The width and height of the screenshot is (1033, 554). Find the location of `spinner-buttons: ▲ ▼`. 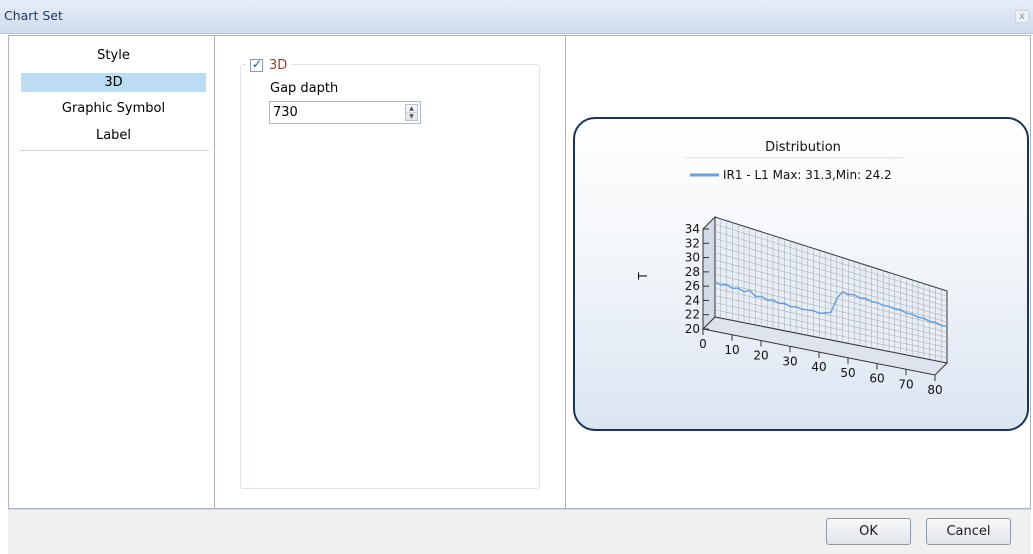

spinner-buttons: ▲ ▼ is located at coordinates (411, 112).